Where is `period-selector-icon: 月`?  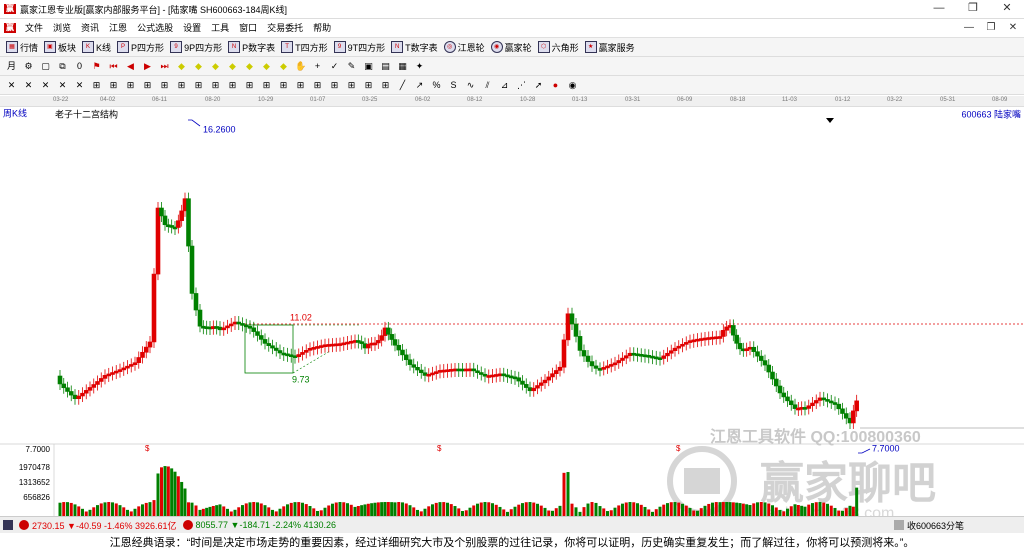 period-selector-icon: 月 is located at coordinates (11, 66).